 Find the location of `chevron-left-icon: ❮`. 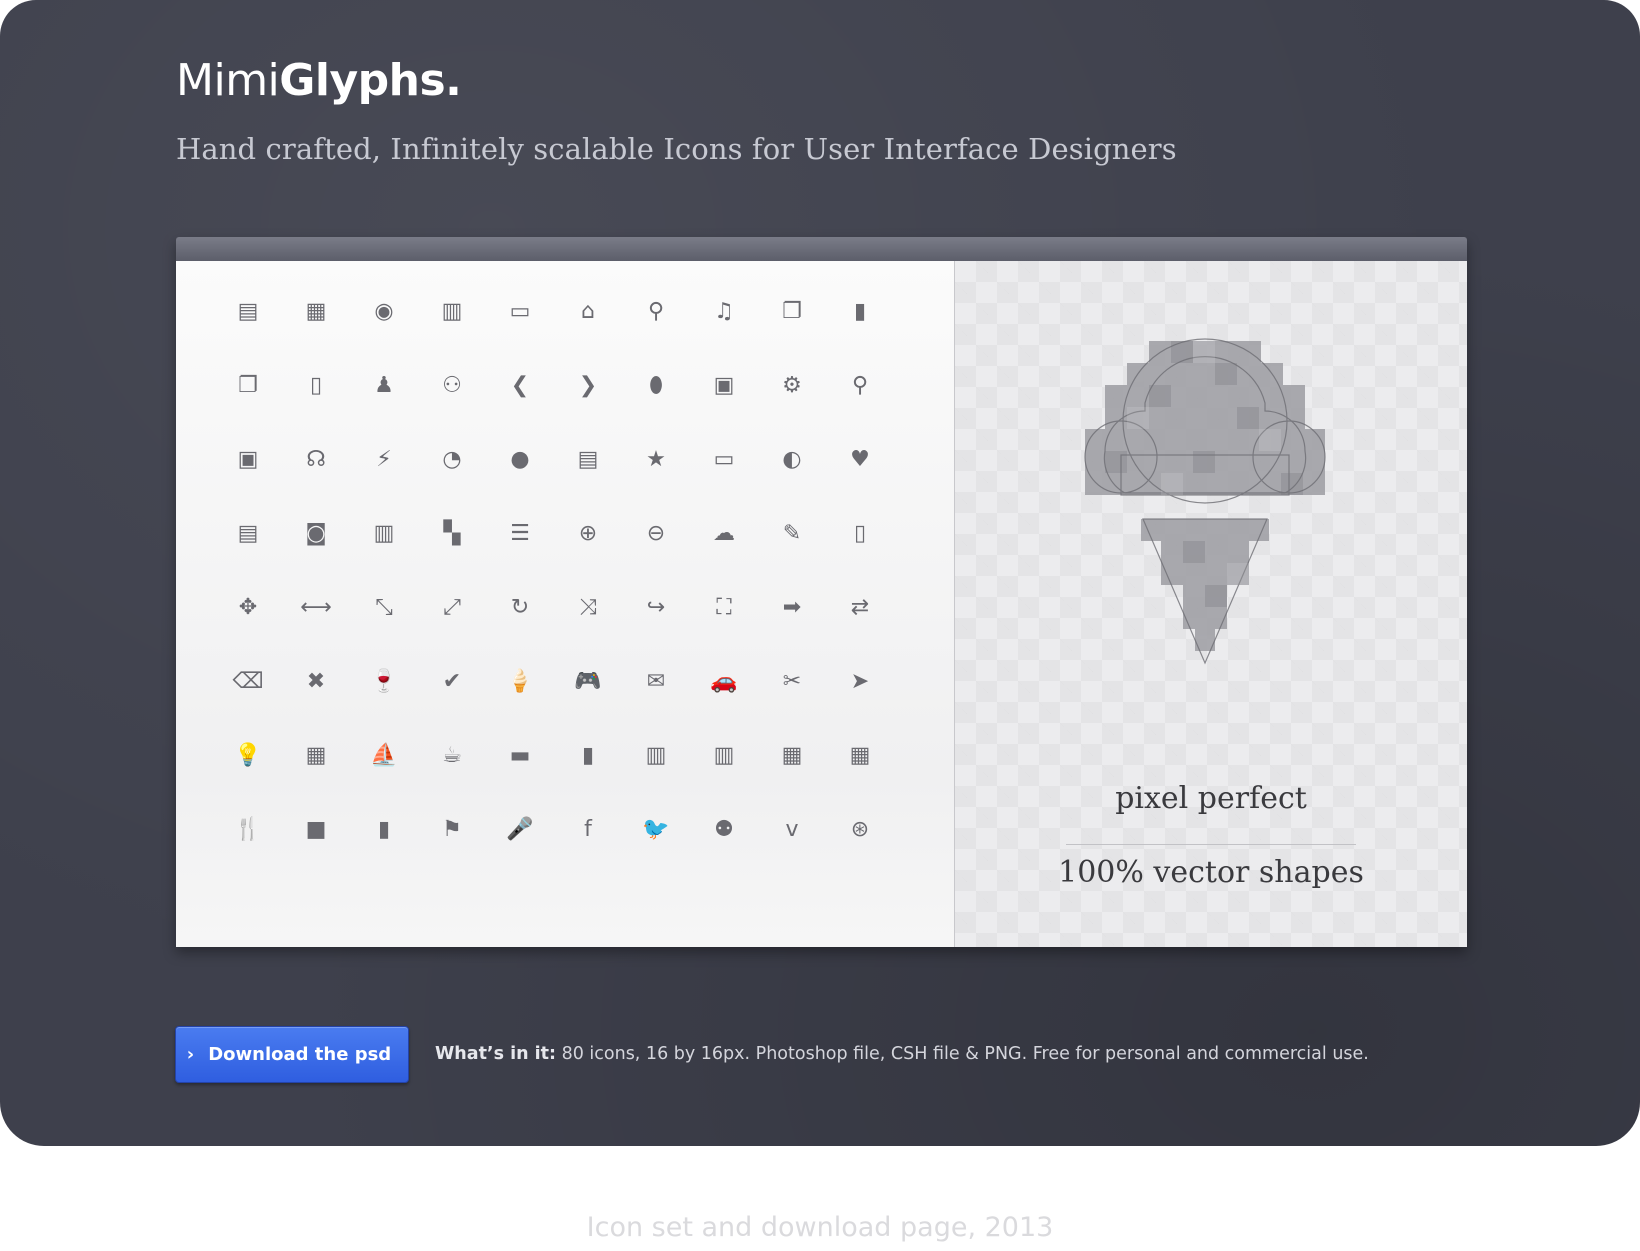

chevron-left-icon: ❮ is located at coordinates (520, 385).